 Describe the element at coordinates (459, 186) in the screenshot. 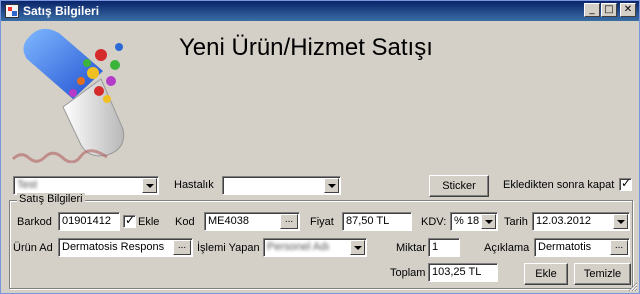

I see `sticker-button: Sticker` at that location.